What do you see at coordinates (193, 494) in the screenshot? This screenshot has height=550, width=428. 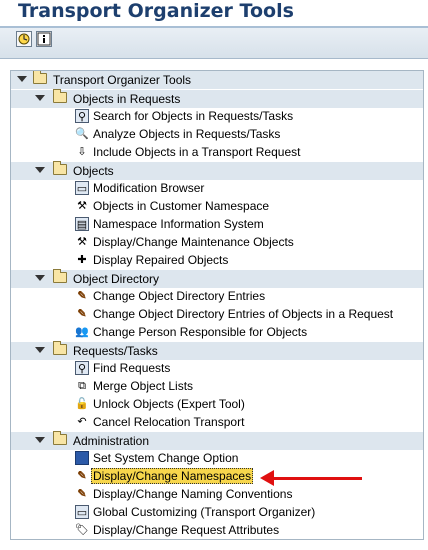 I see `tree-item-label: Display/Change Naming Conventions` at bounding box center [193, 494].